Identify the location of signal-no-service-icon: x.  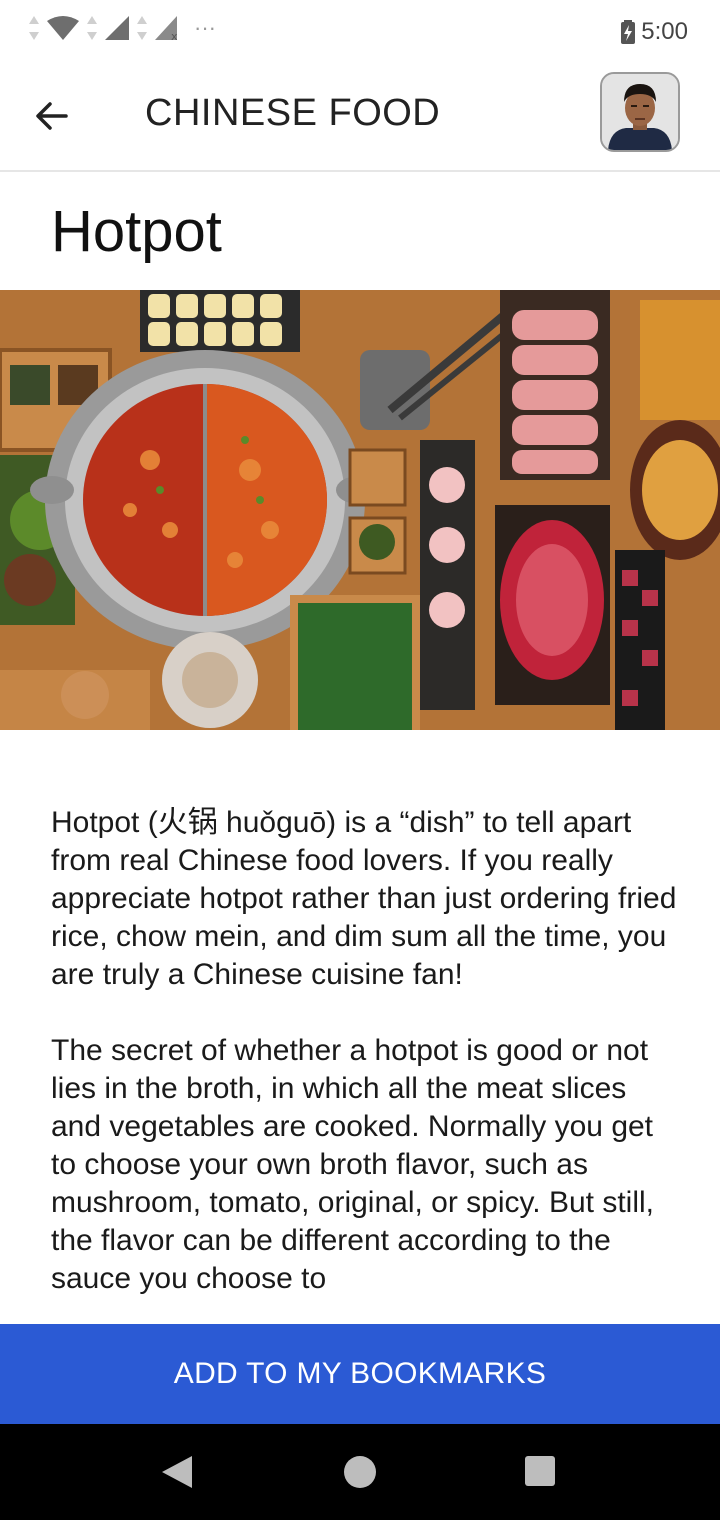
(166, 28).